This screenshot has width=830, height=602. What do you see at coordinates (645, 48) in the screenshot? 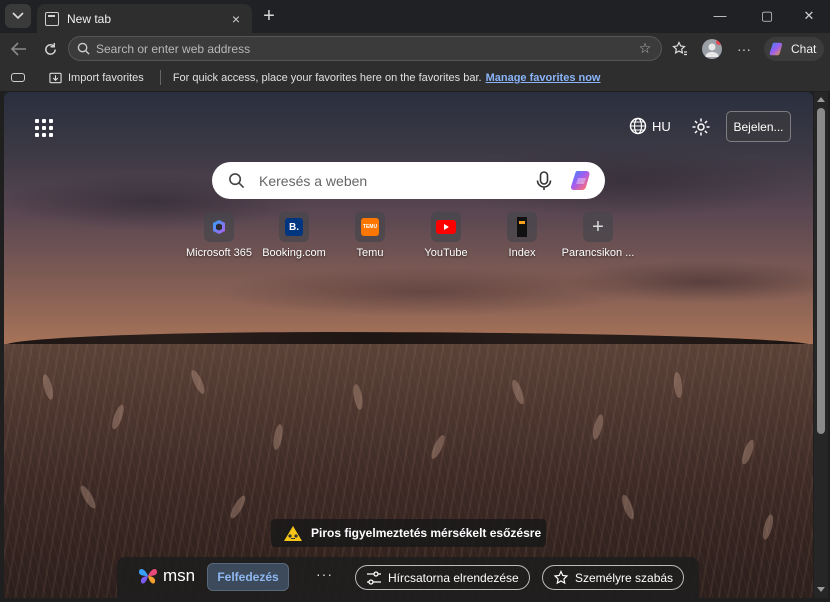
I see `add-favorite-star-icon: ☆` at bounding box center [645, 48].